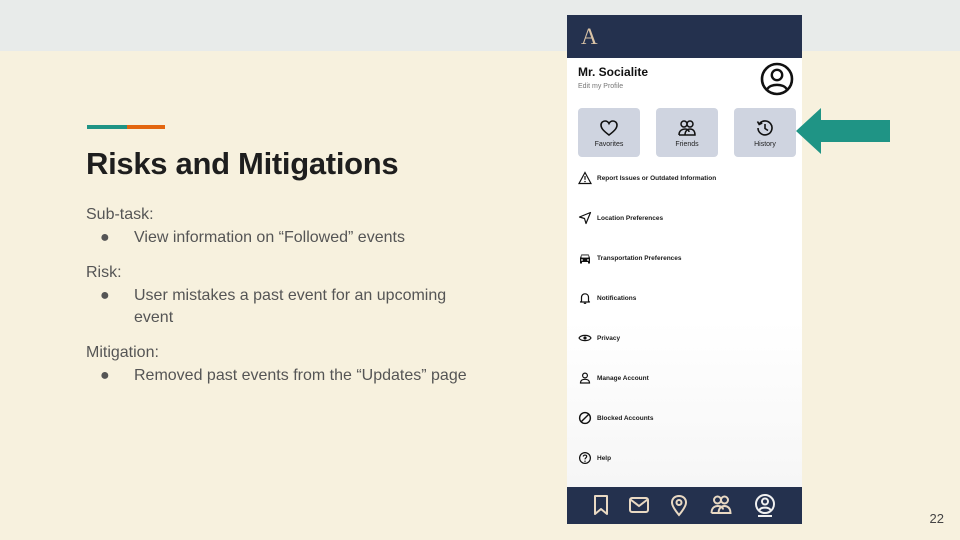 This screenshot has width=960, height=540. I want to click on menu-item-blocked-accounts: Blocked Accounts, so click(615, 418).